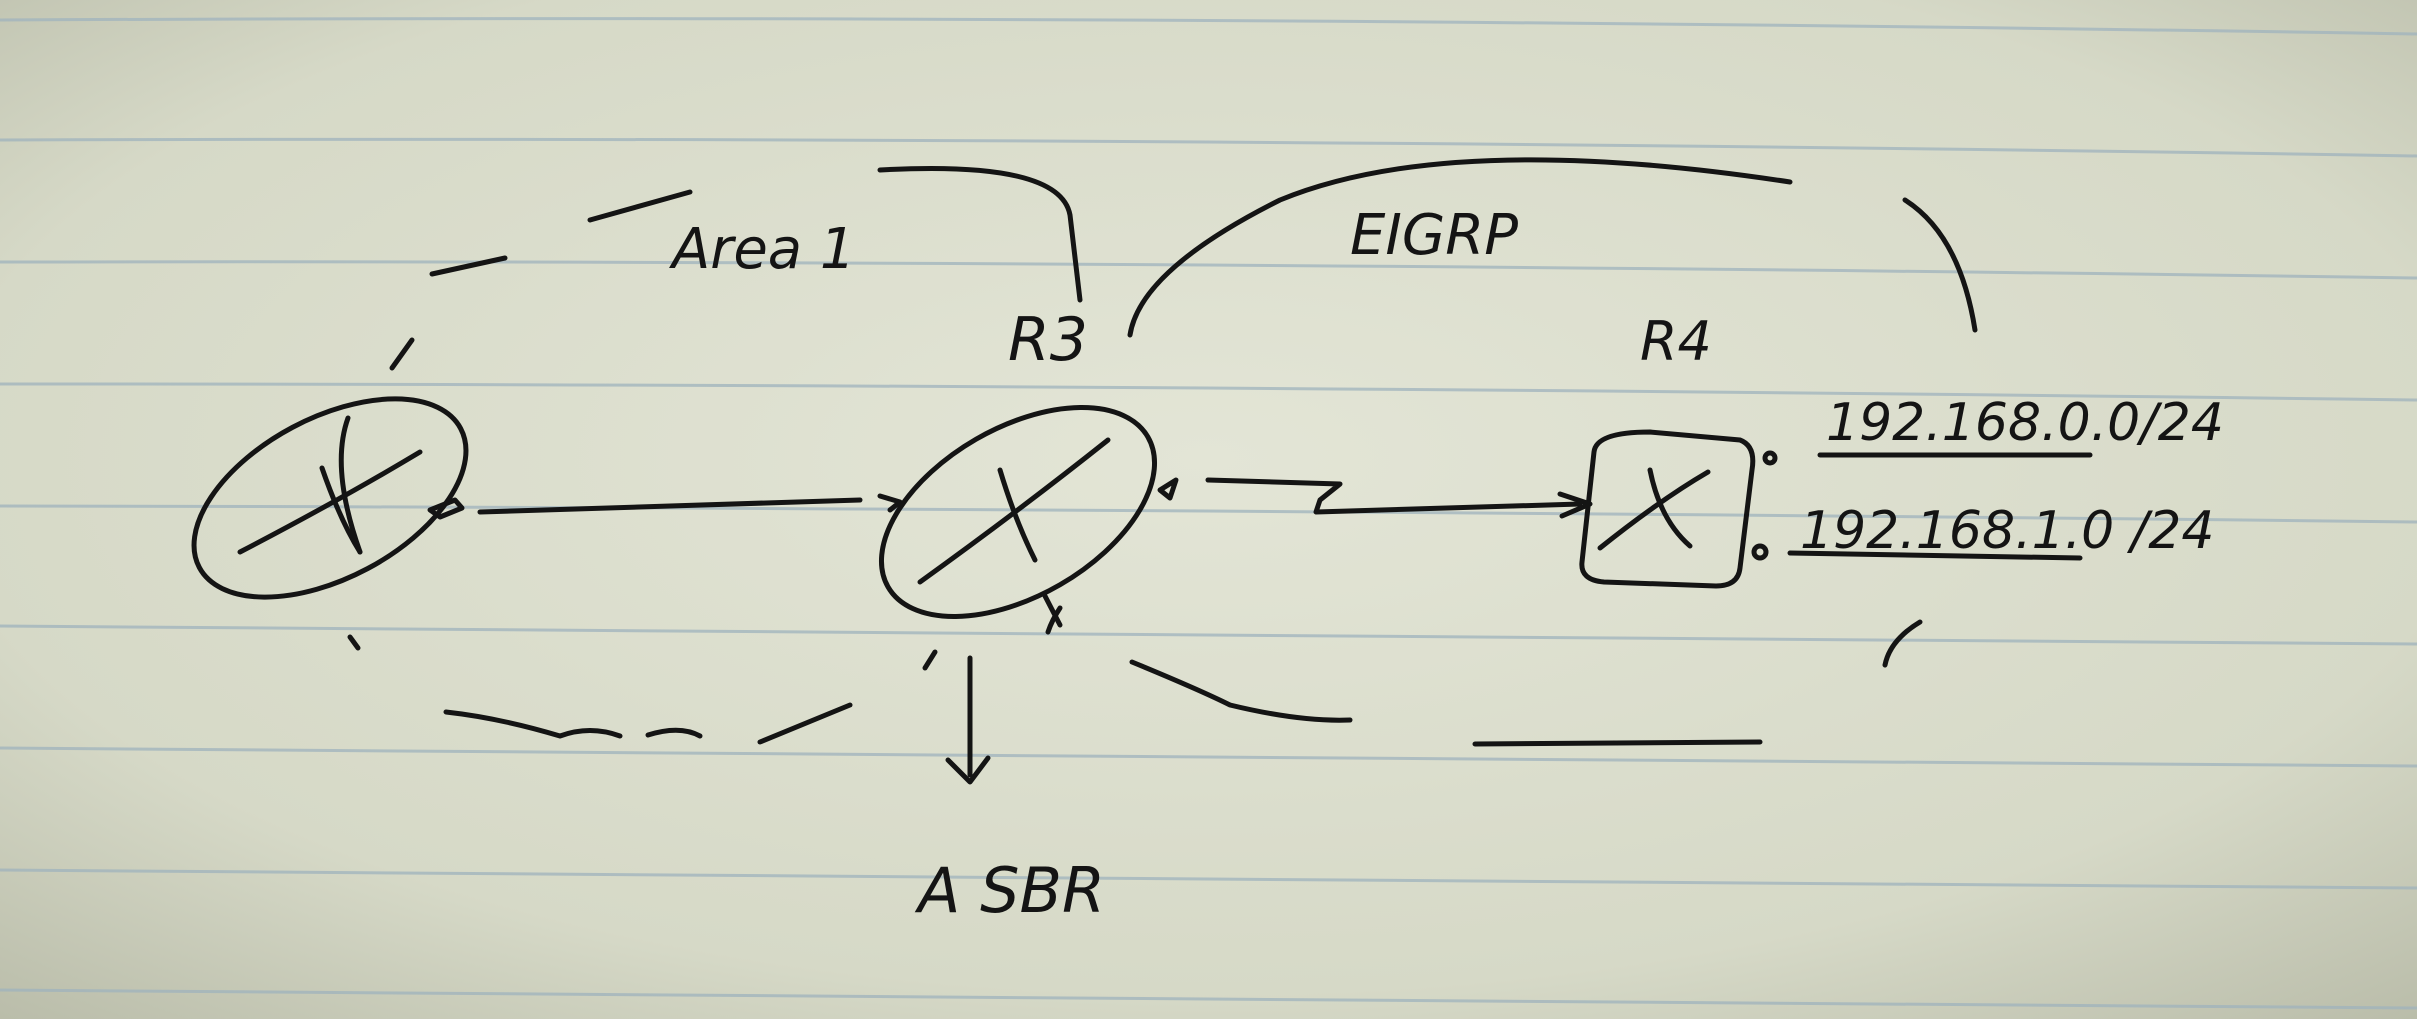 The height and width of the screenshot is (1019, 2417). What do you see at coordinates (1048, 340) in the screenshot?
I see `router-r3-label: R3` at bounding box center [1048, 340].